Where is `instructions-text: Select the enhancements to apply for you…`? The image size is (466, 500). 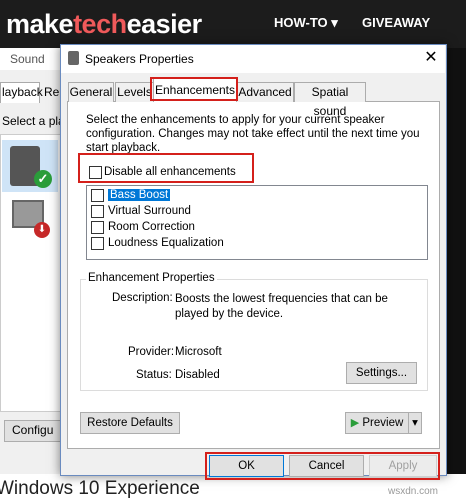
instructions-text: Select the enhancements to apply for you… is located at coordinates (253, 134).